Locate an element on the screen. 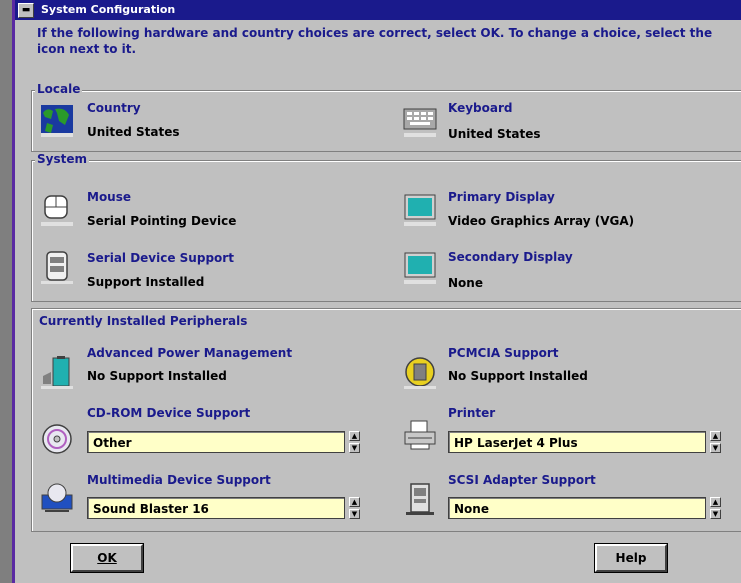  scsi-adapter-icon is located at coordinates (420, 499).